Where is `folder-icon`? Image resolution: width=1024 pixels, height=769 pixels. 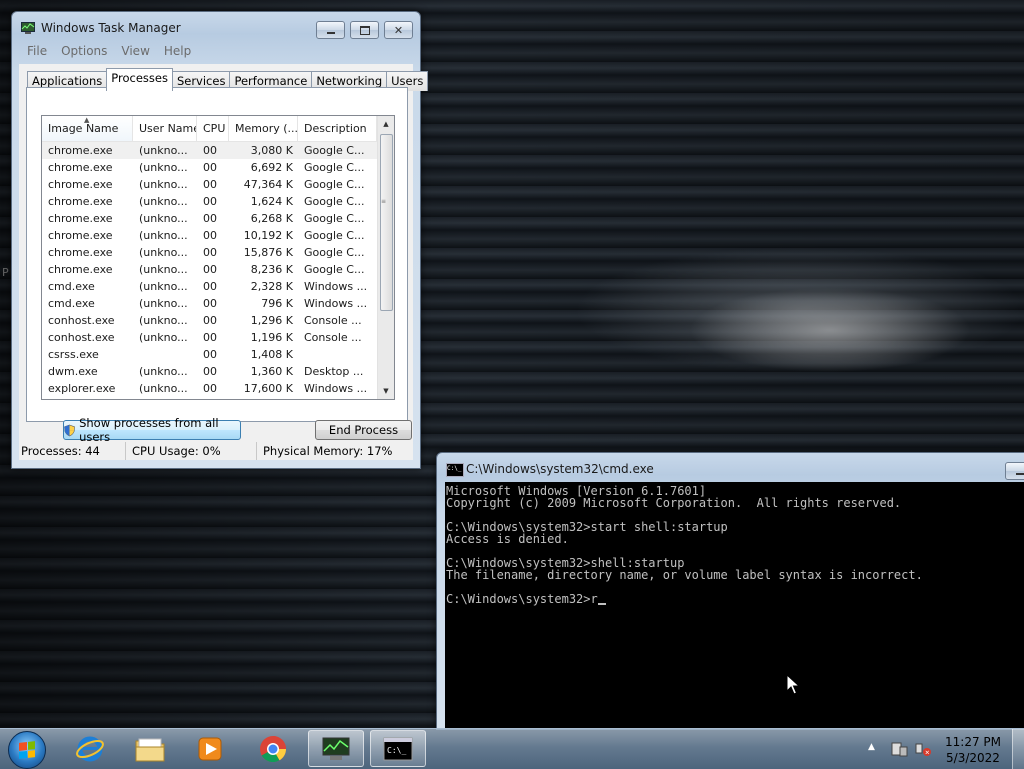 folder-icon is located at coordinates (150, 749).